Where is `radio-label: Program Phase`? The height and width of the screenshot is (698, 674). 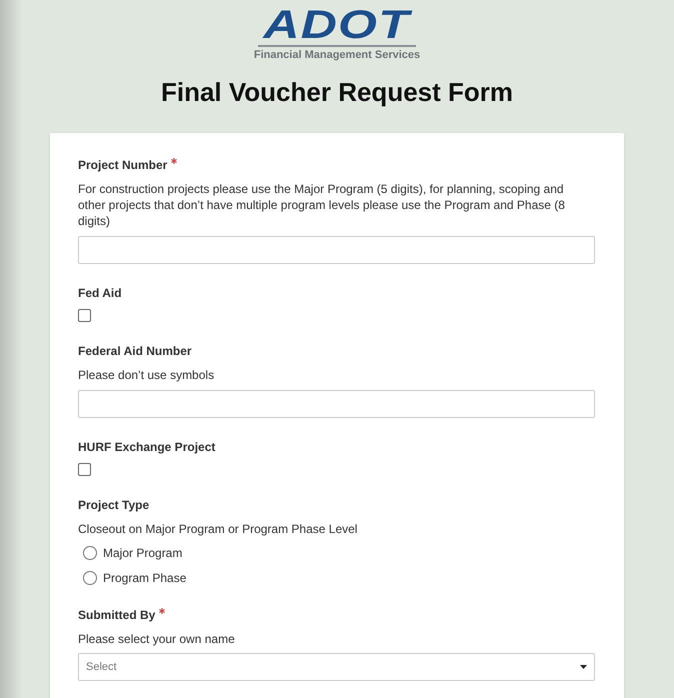 radio-label: Program Phase is located at coordinates (144, 578).